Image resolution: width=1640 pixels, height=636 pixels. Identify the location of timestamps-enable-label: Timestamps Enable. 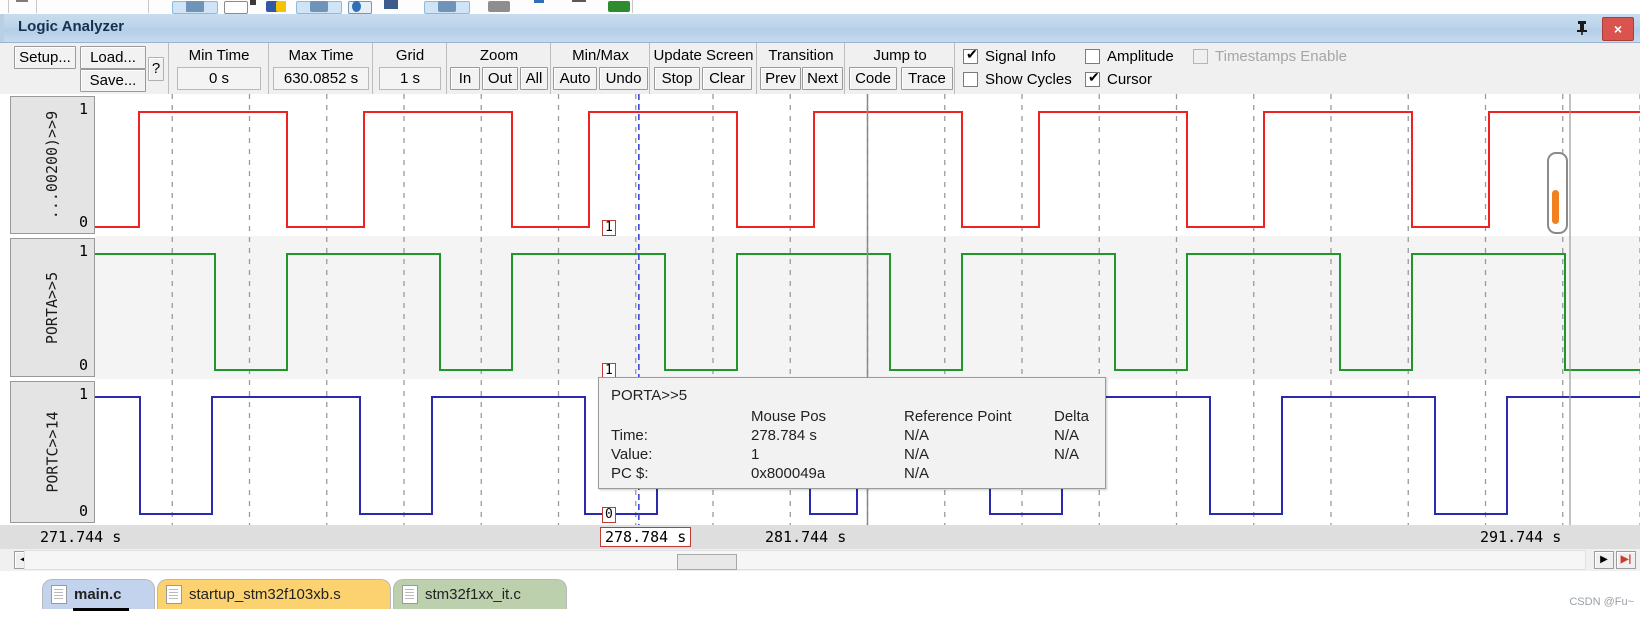
(1281, 56).